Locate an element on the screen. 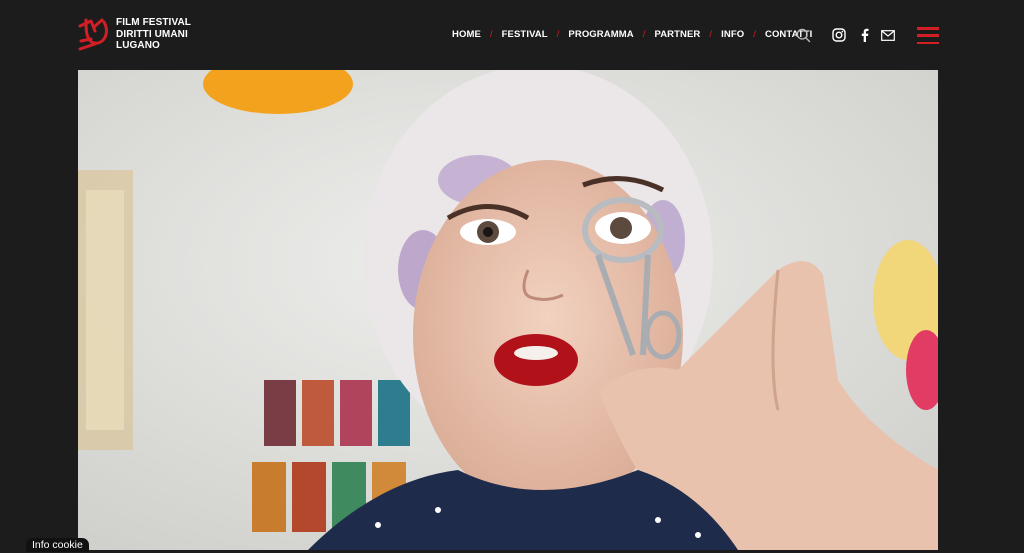  facebook-icon is located at coordinates (864, 35).